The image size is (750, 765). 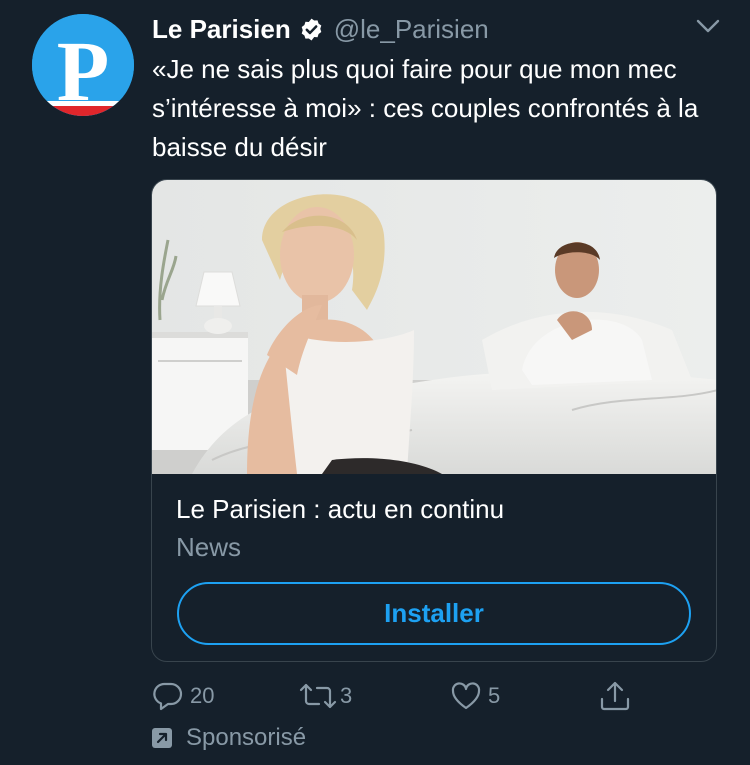 I want to click on like-count: 5, so click(x=494, y=695).